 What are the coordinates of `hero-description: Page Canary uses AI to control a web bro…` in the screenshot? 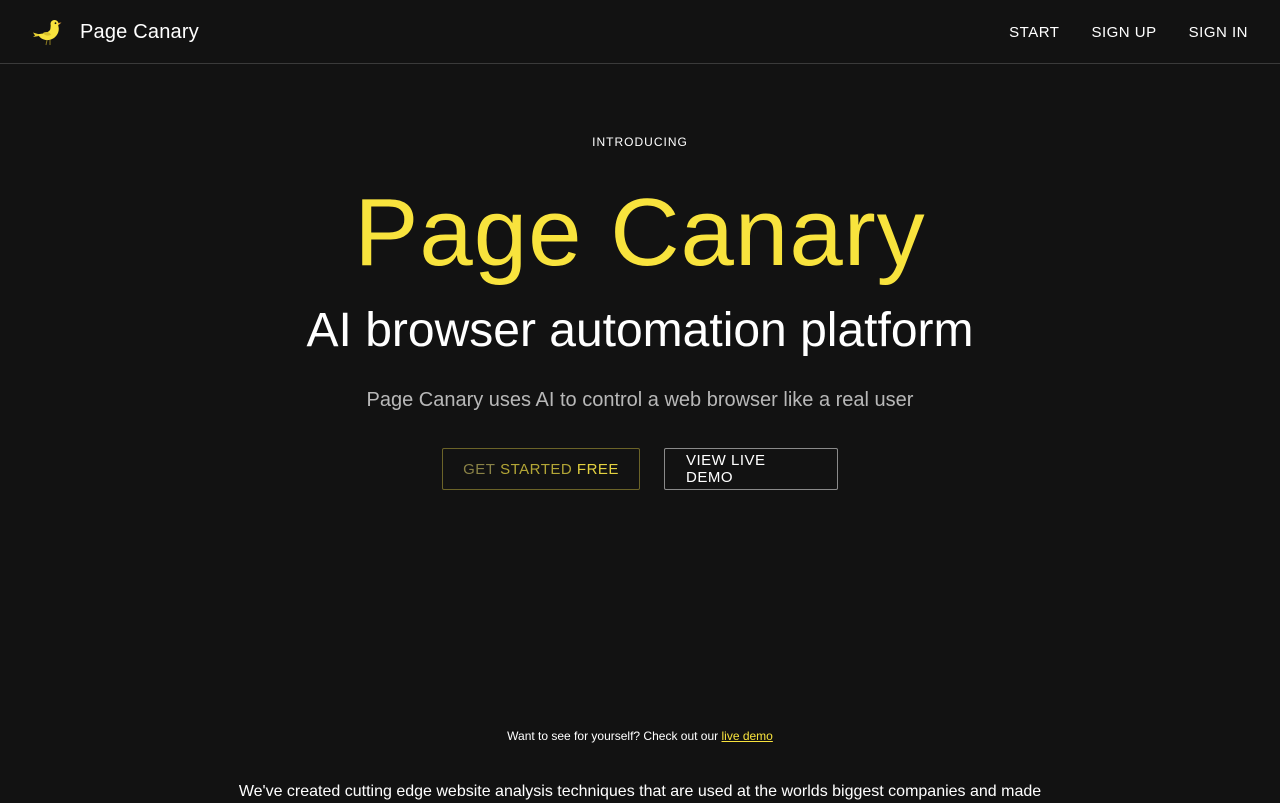 It's located at (640, 400).